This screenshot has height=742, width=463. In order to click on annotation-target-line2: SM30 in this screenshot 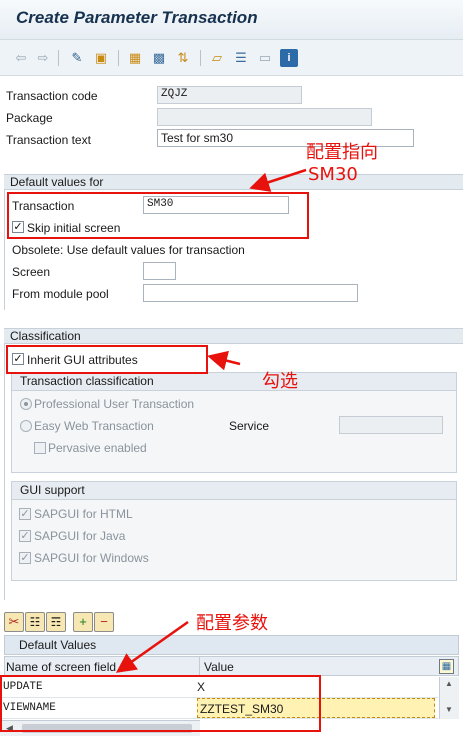, I will do `click(333, 174)`.